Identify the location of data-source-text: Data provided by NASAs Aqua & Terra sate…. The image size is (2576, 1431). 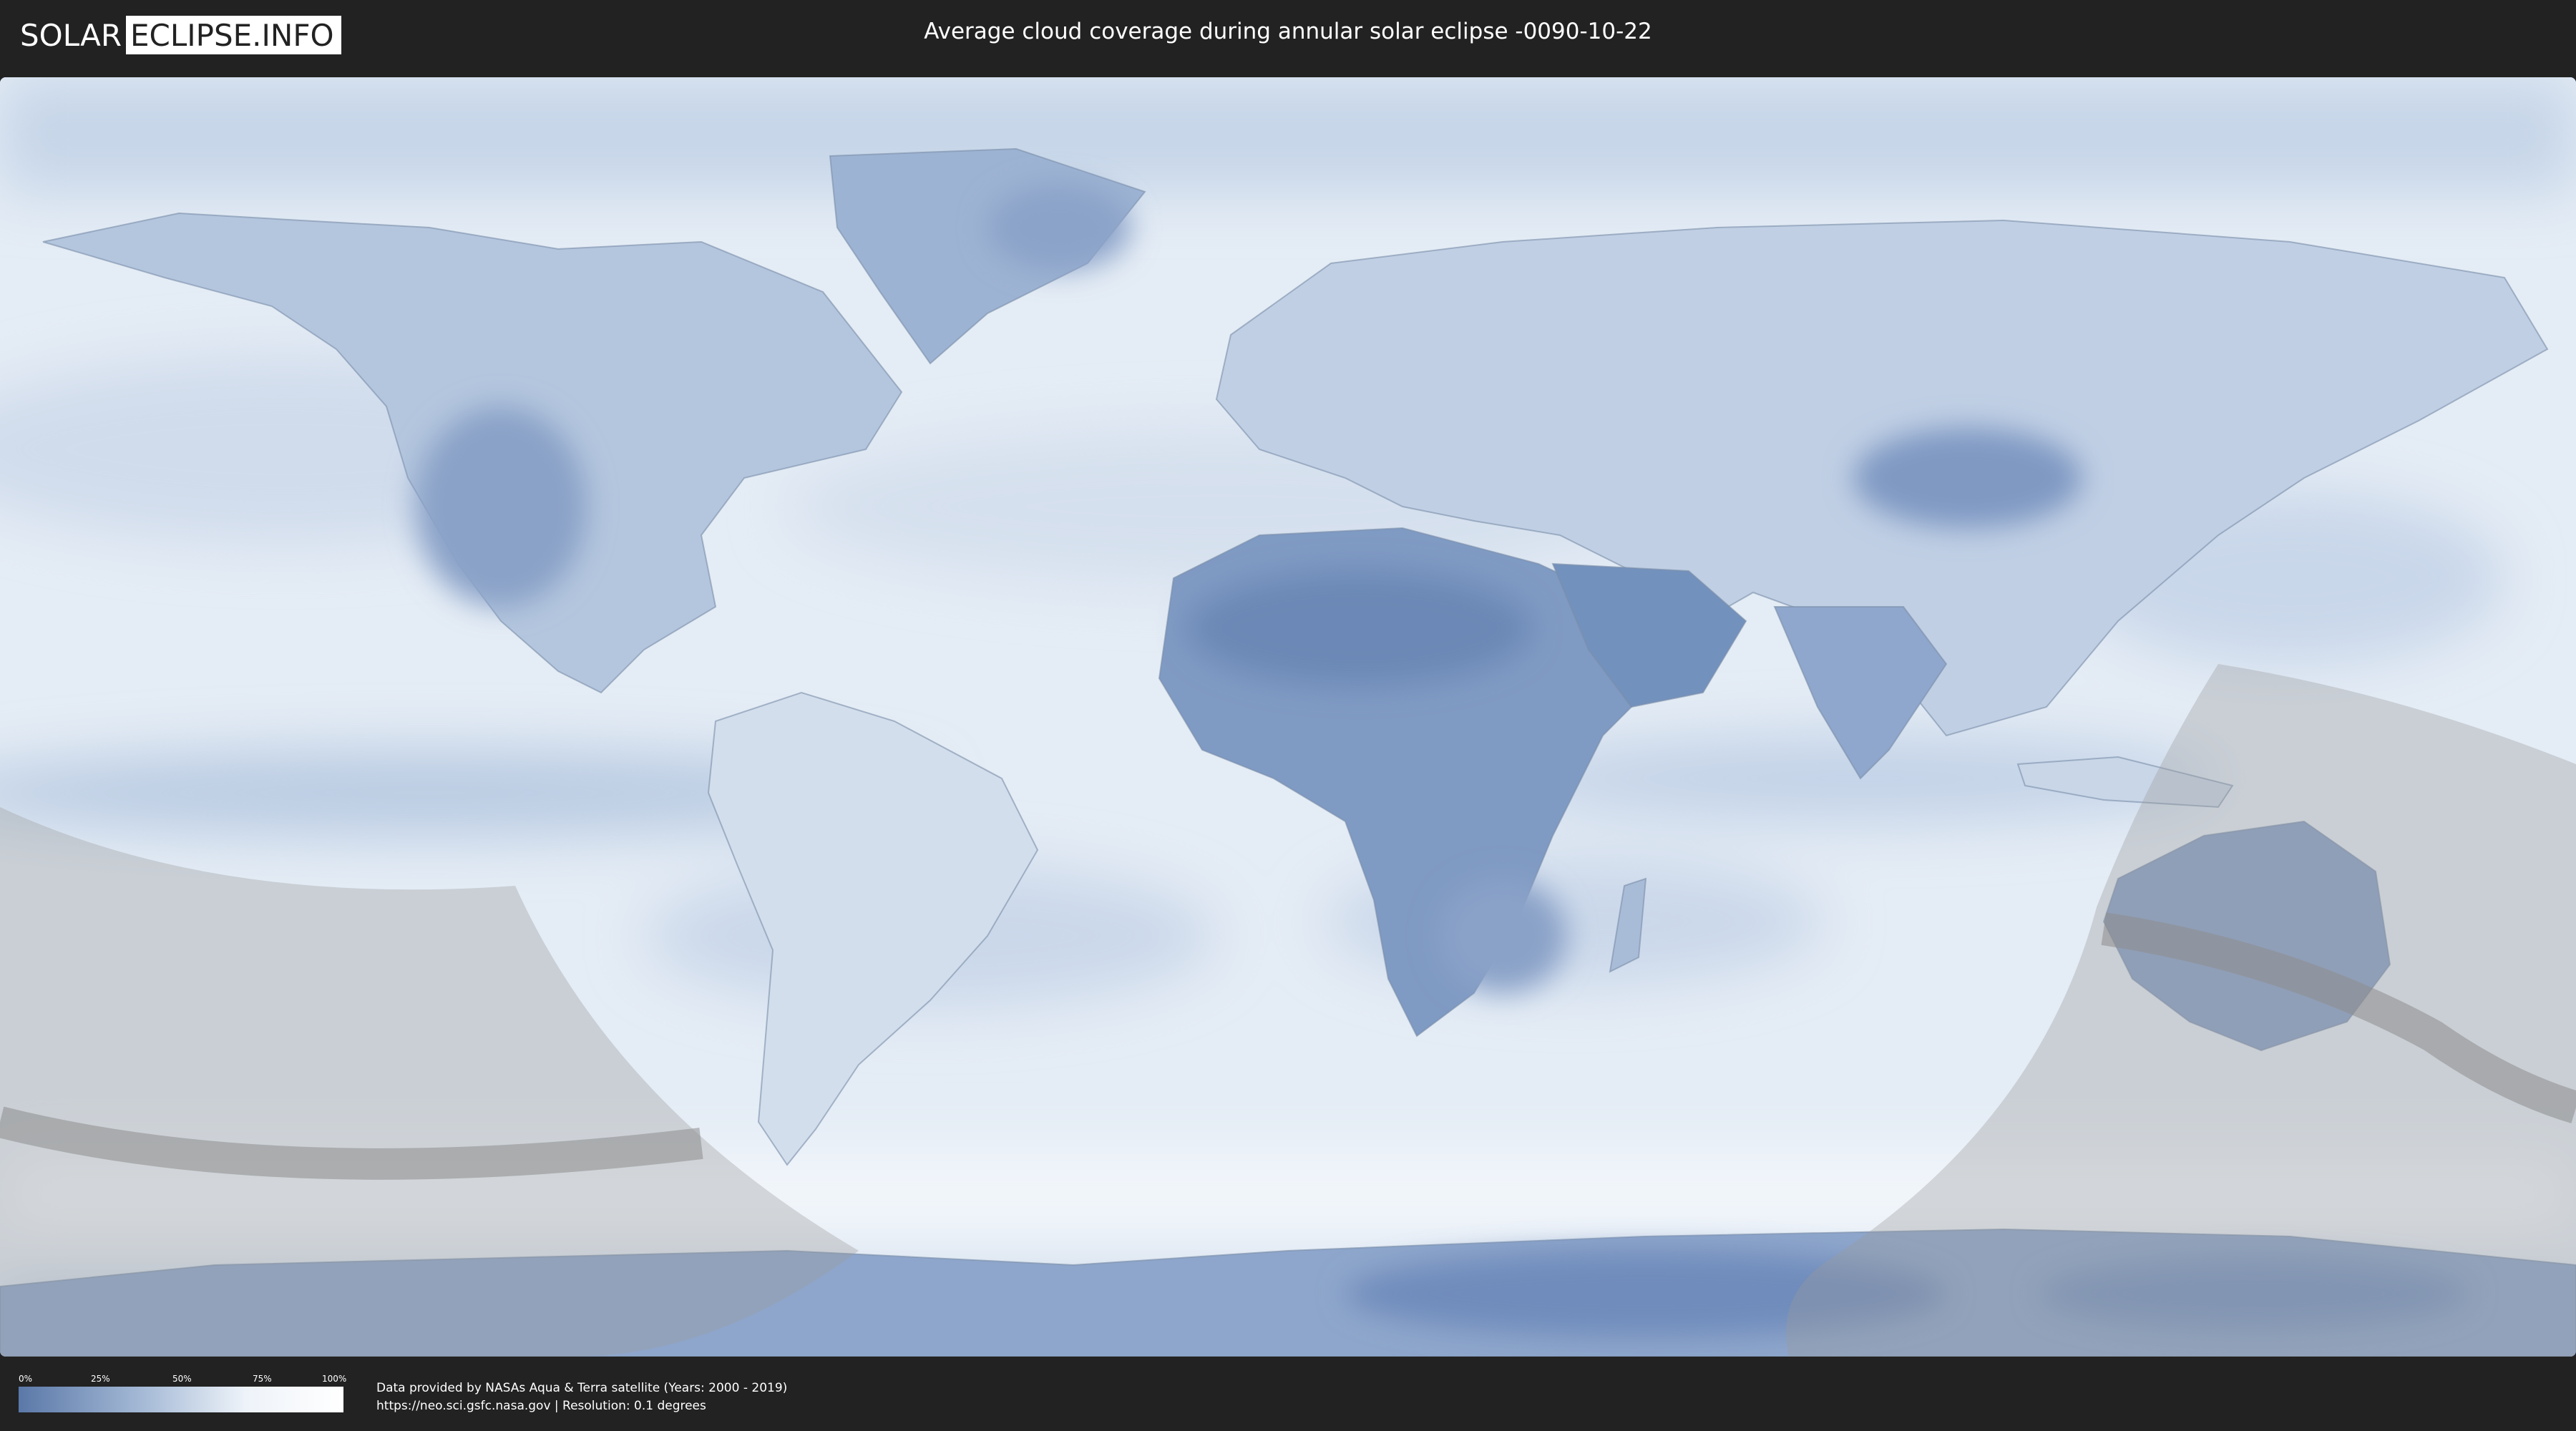
(581, 1397).